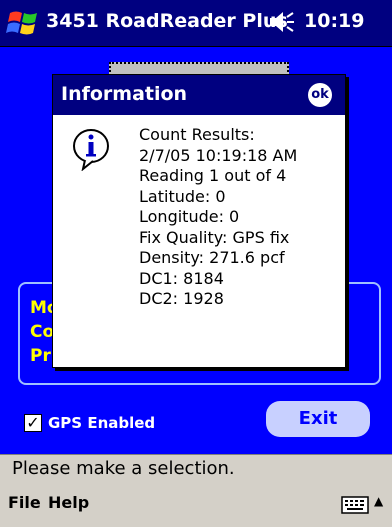 The height and width of the screenshot is (527, 392). Describe the element at coordinates (334, 21) in the screenshot. I see `clock: 10:19` at that location.